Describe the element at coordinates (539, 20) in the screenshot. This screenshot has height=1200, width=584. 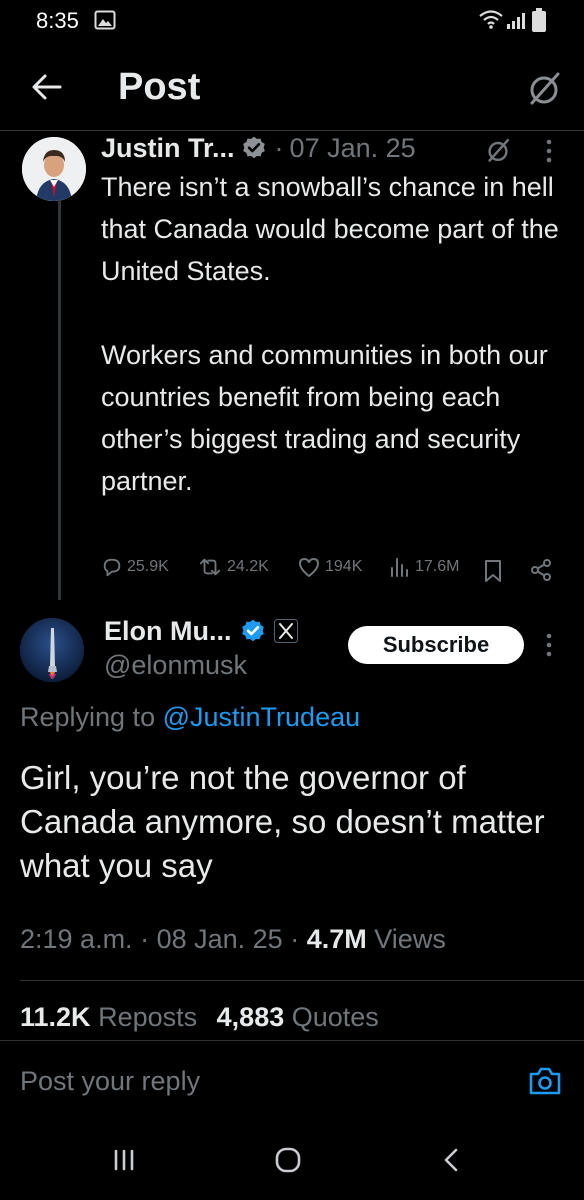
I see `battery-icon` at that location.